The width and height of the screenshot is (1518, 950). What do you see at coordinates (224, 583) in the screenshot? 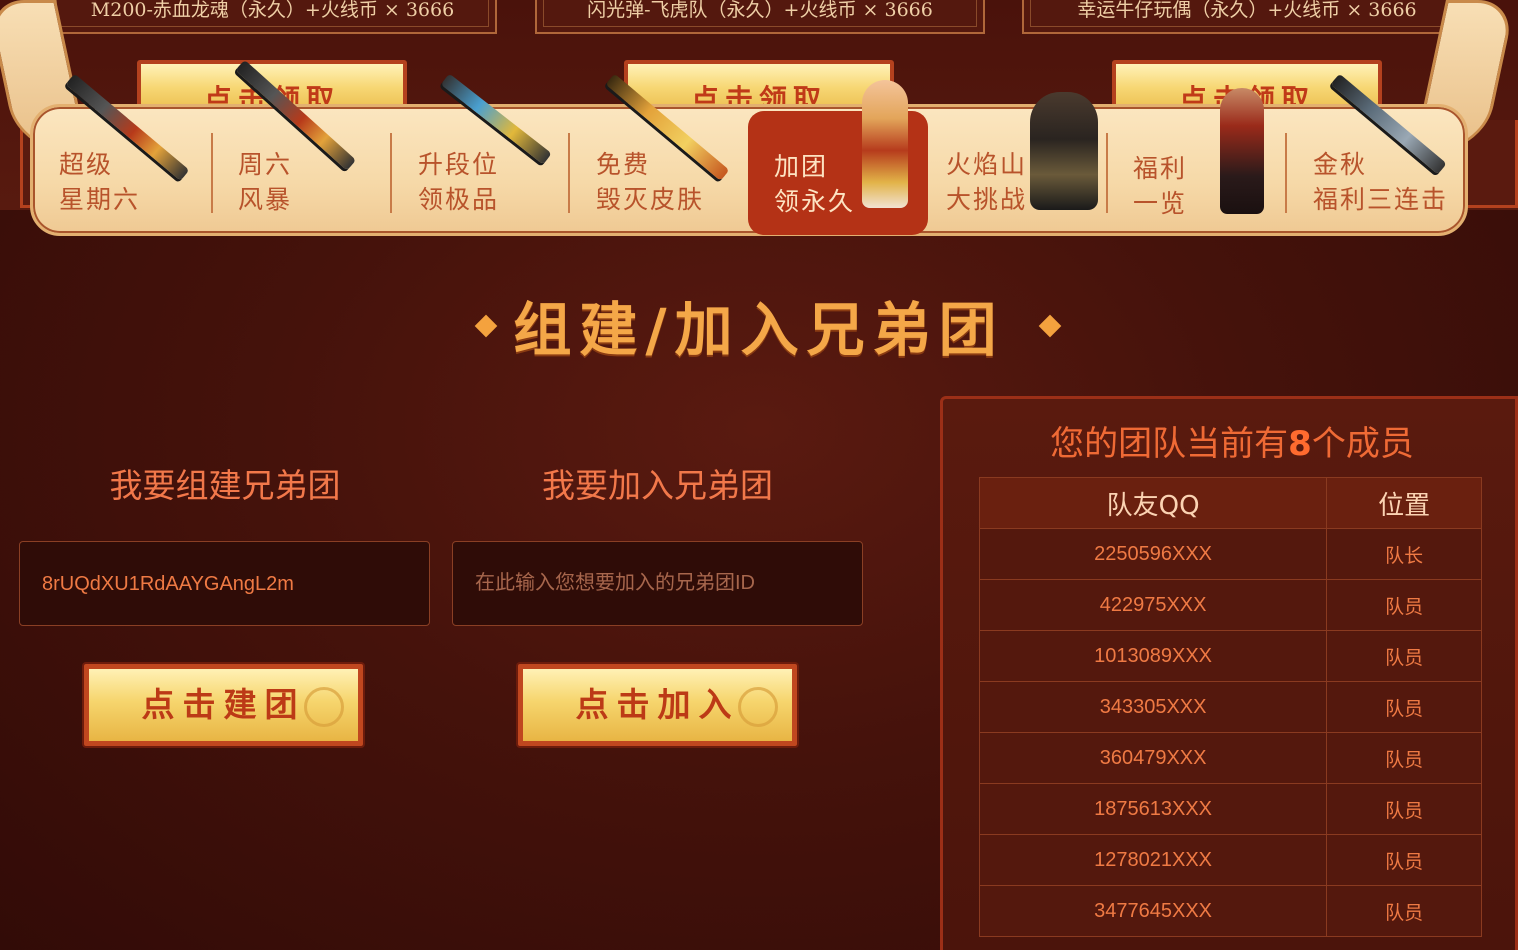
I see `team-id-display: 8rUQdXU1RdAAYGAngL2m` at bounding box center [224, 583].